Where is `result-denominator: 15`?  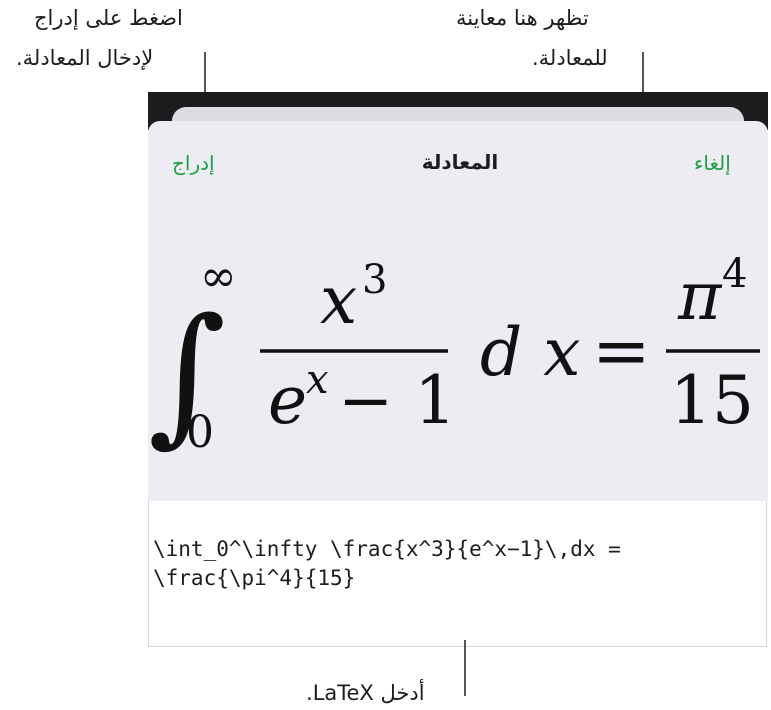 result-denominator: 15 is located at coordinates (712, 400).